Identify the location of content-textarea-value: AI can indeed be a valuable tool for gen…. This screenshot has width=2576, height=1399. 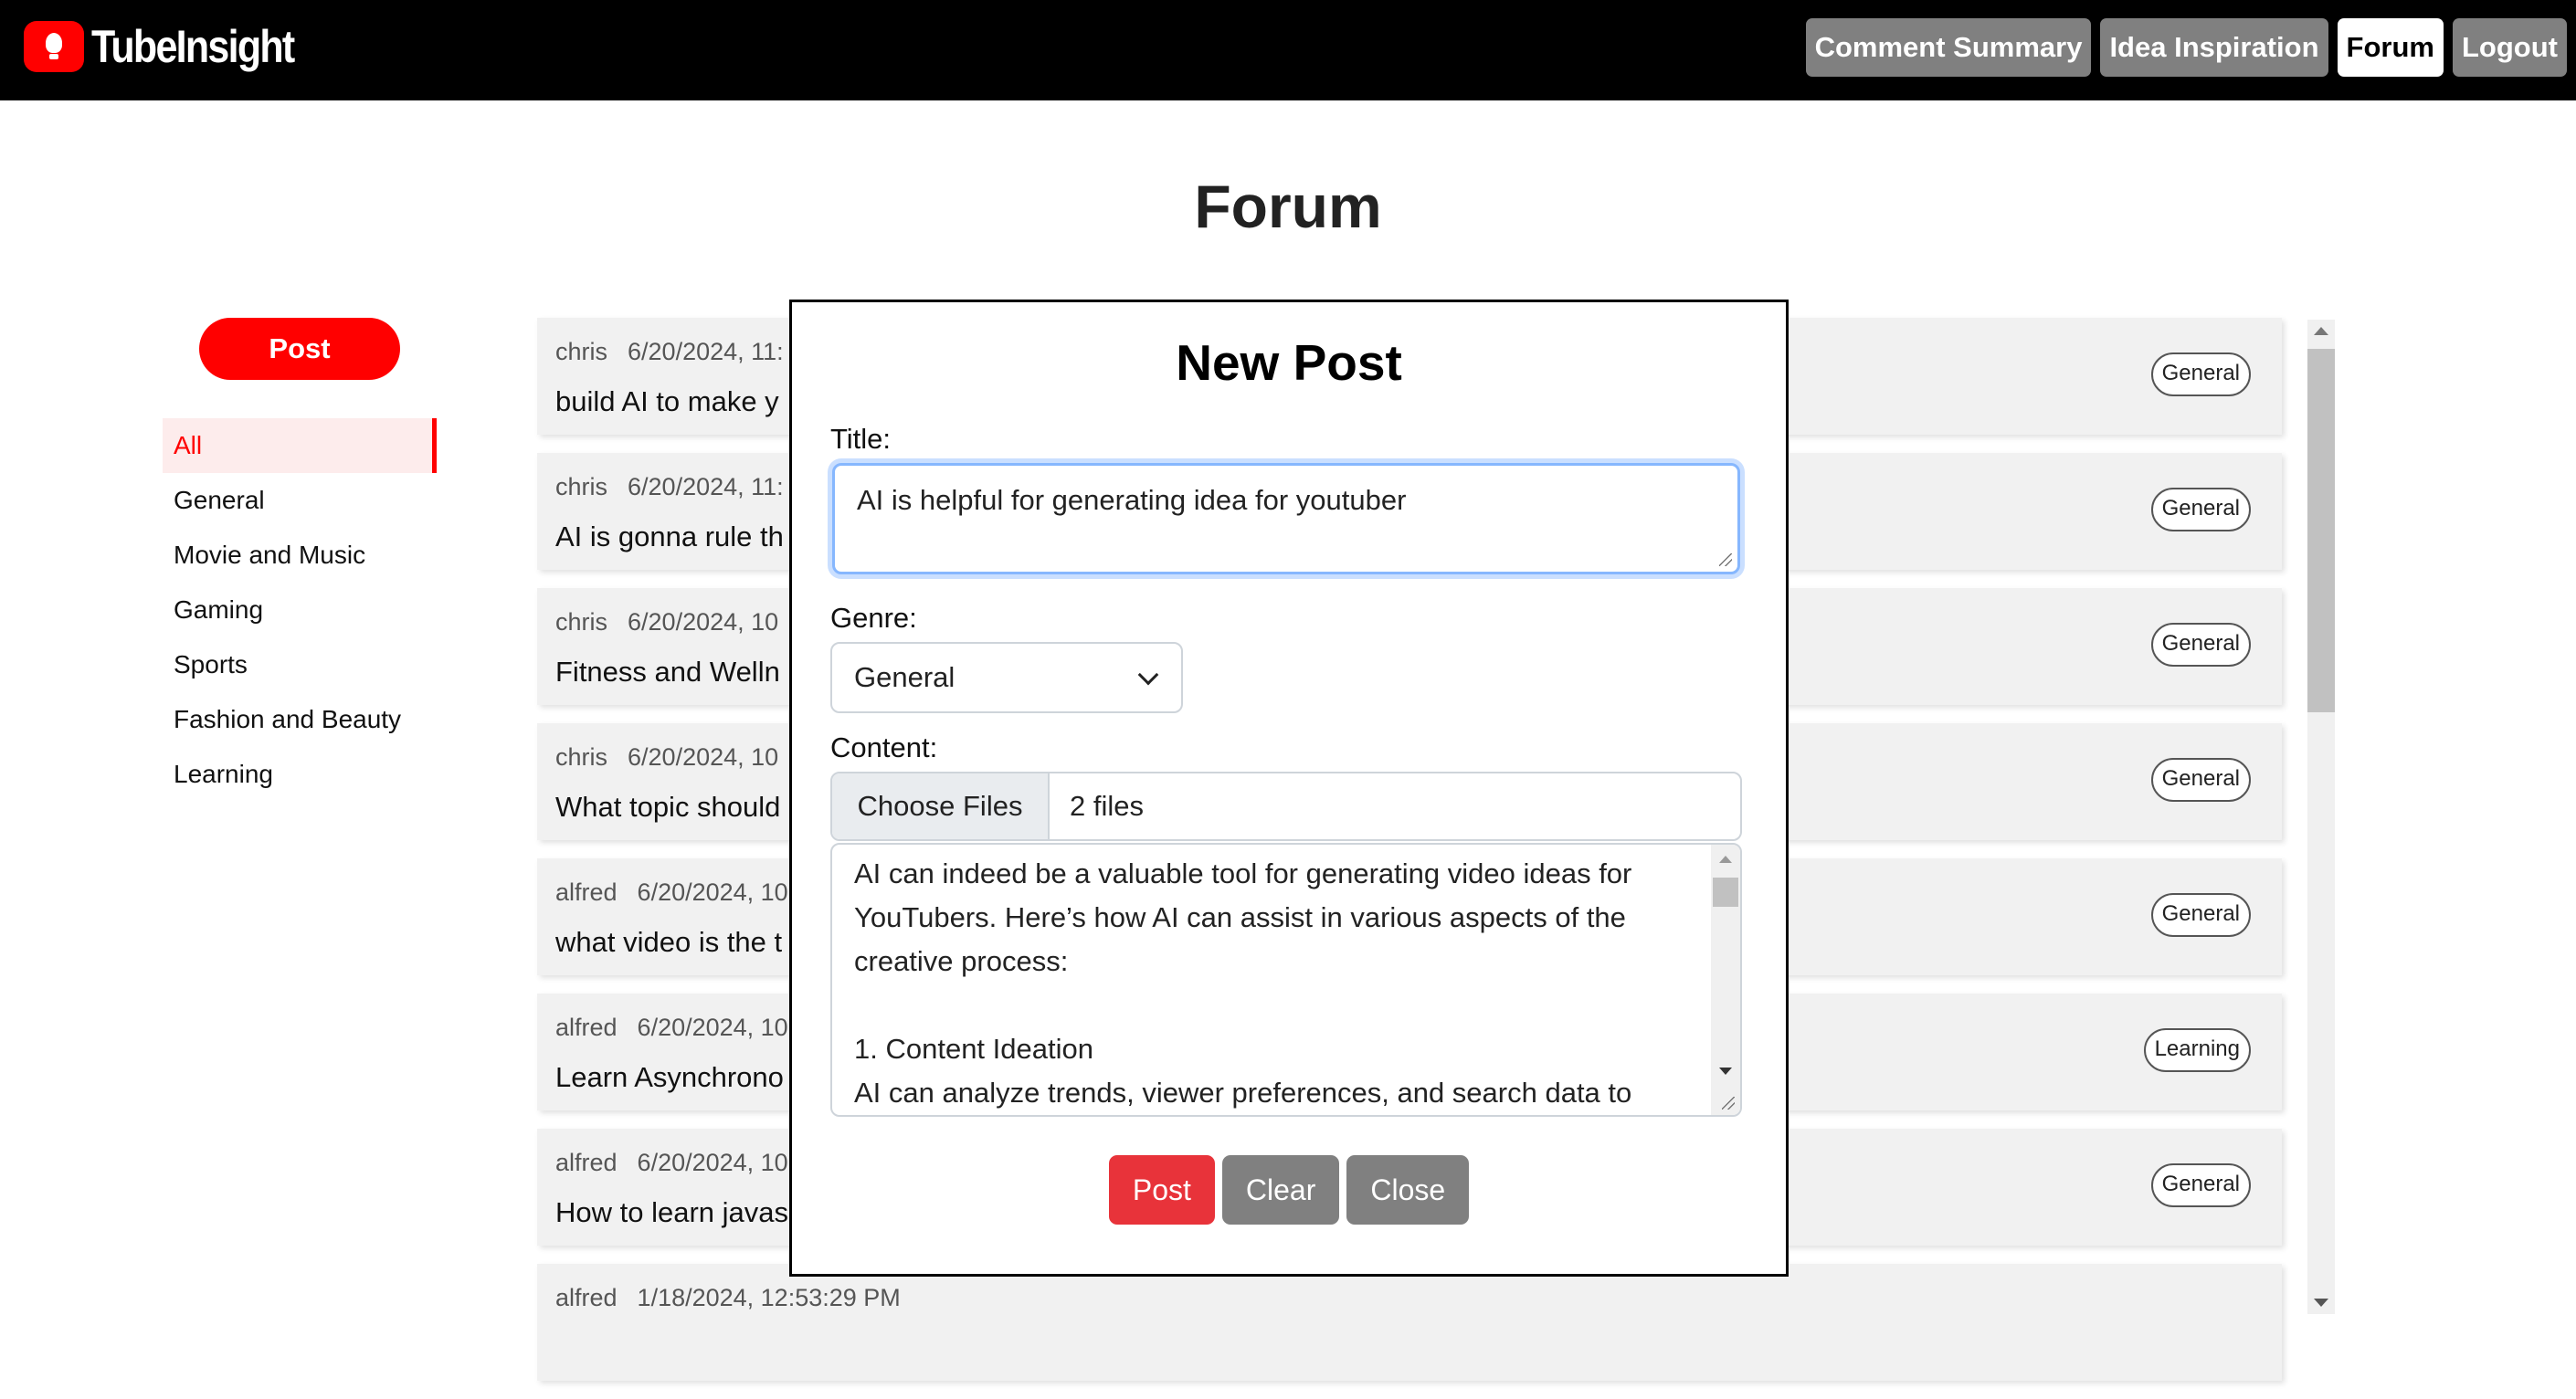
(1243, 983).